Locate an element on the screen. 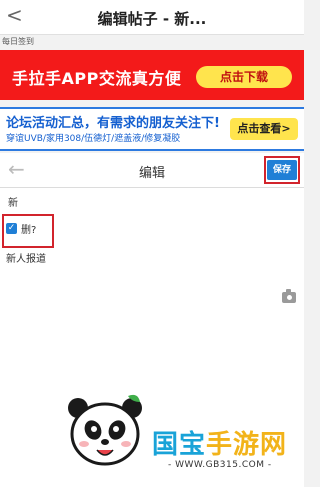 The image size is (320, 487). camera-icon-lens is located at coordinates (289, 297).